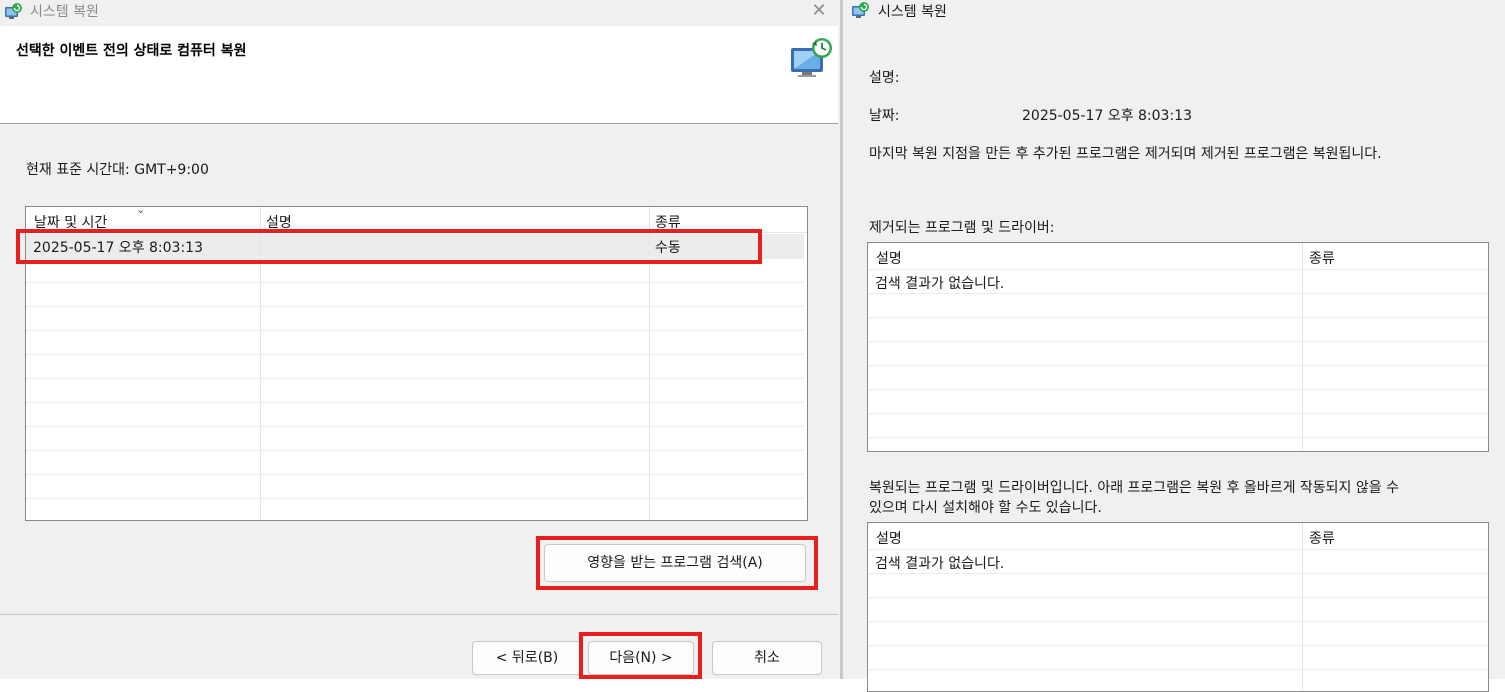 This screenshot has height=692, width=1505. I want to click on footer-separator, so click(419, 614).